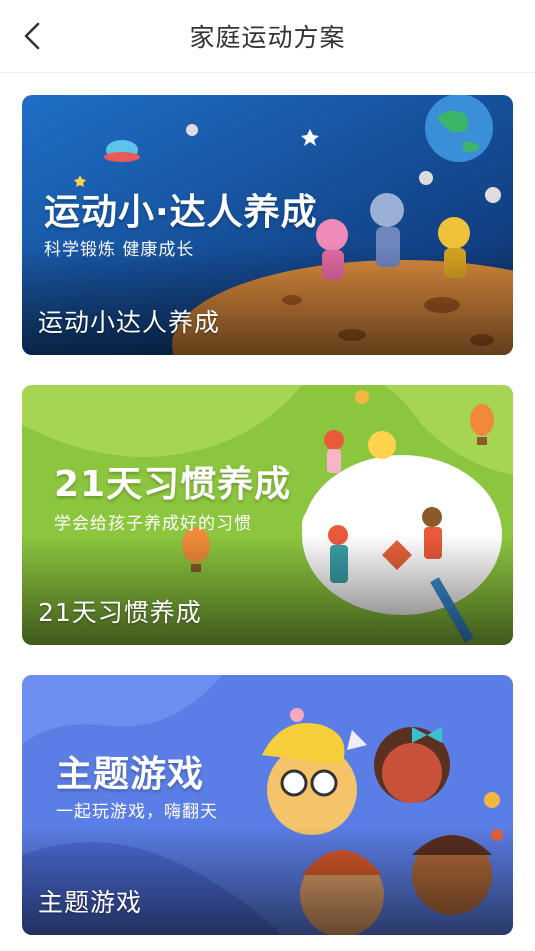 Image resolution: width=535 pixels, height=951 pixels. Describe the element at coordinates (90, 902) in the screenshot. I see `card-label: 主题游戏` at that location.